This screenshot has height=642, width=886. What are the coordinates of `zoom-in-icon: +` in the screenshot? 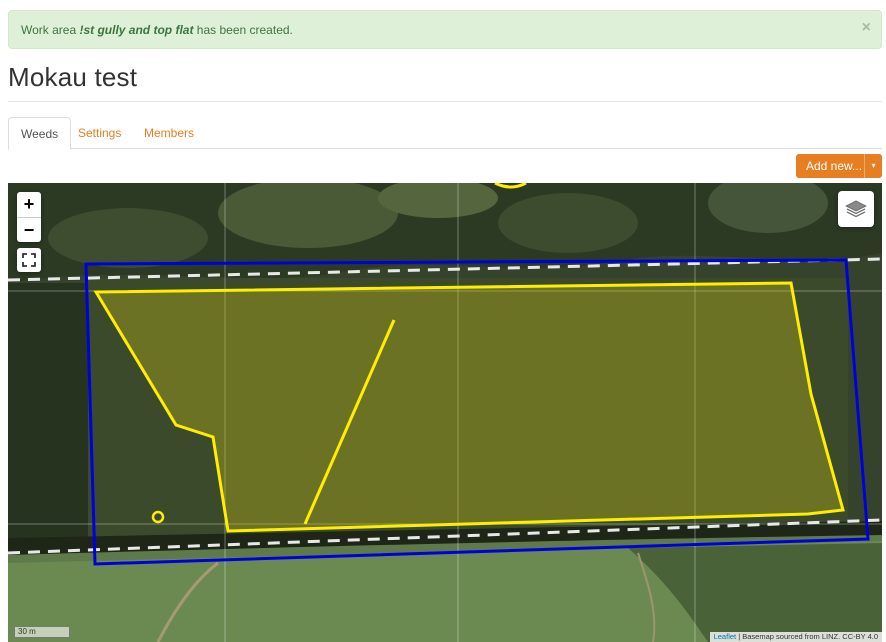 It's located at (29, 204).